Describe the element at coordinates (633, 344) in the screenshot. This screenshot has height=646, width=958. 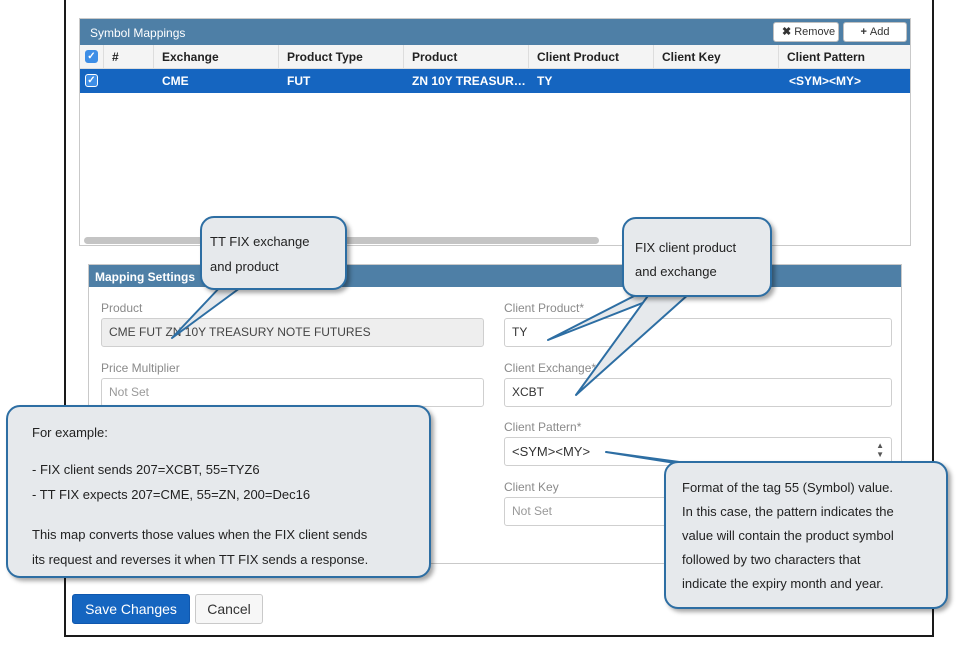
I see `fix-client-callout-tail-bottom` at that location.